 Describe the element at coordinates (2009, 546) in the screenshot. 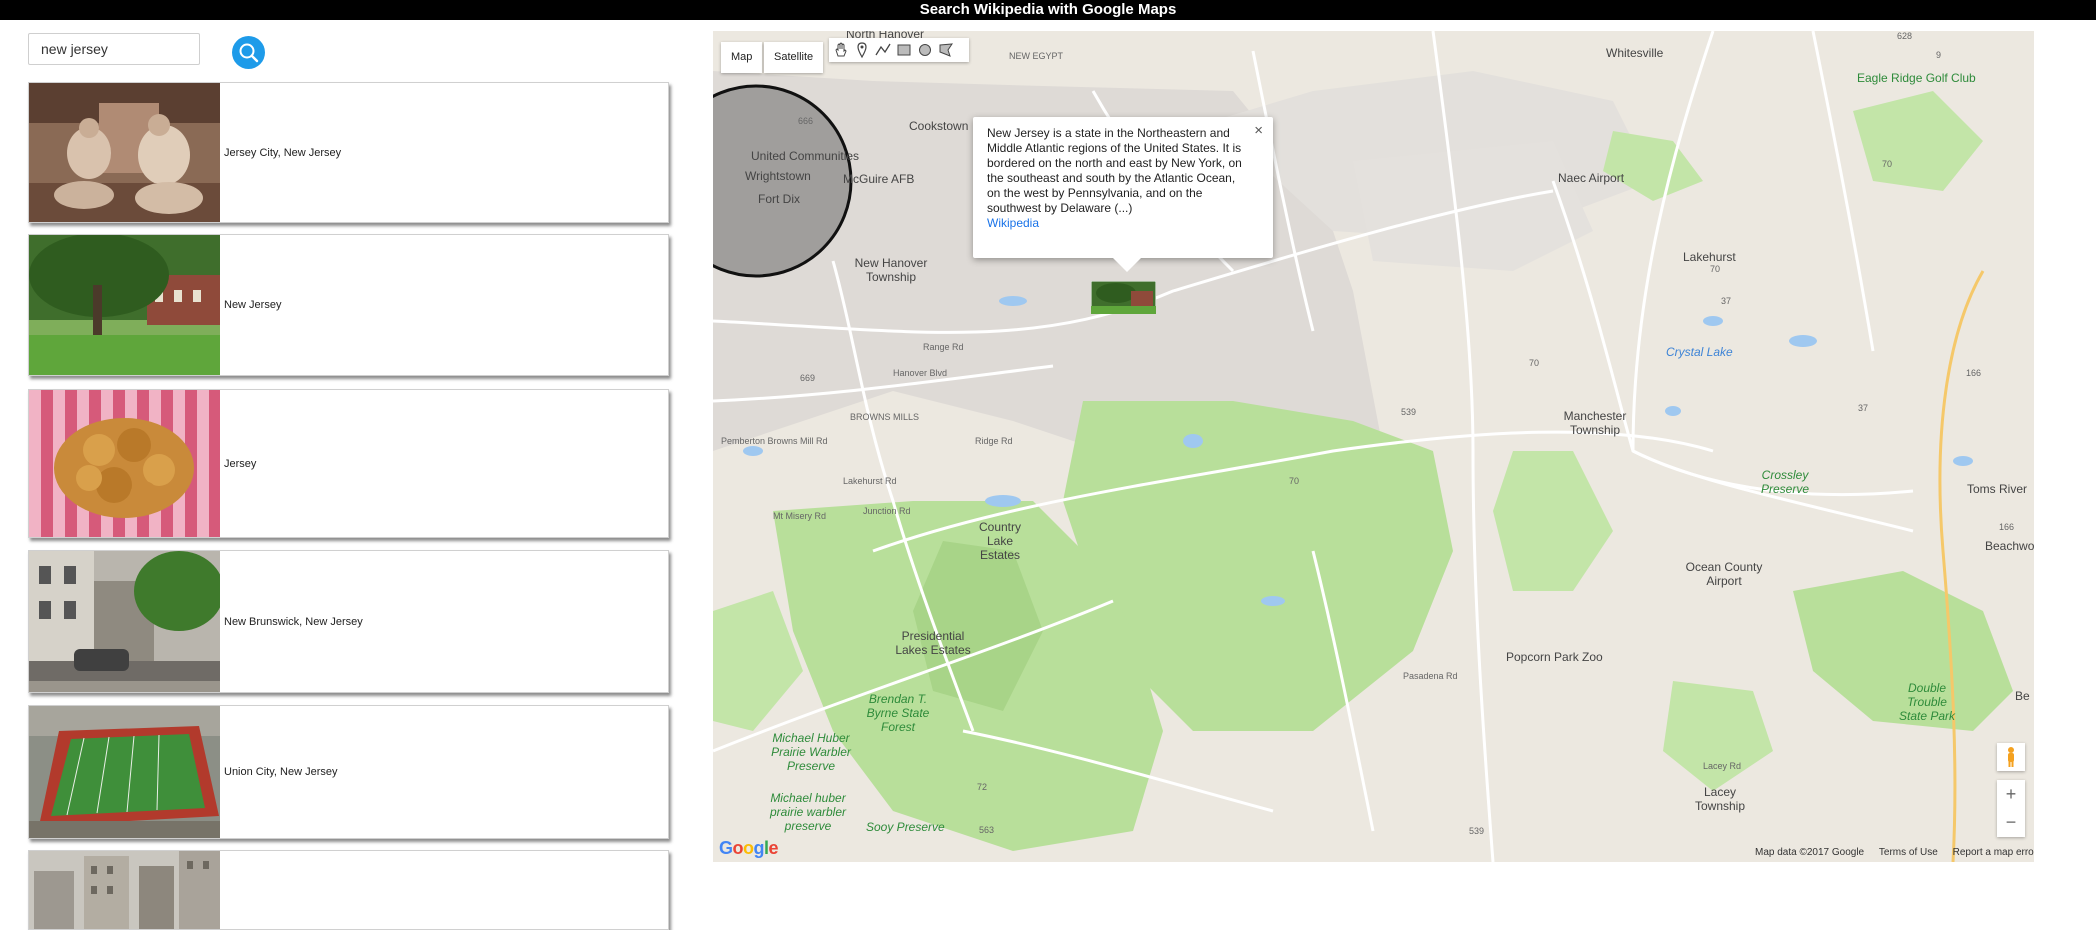

I see `map-label: Beachwo` at that location.